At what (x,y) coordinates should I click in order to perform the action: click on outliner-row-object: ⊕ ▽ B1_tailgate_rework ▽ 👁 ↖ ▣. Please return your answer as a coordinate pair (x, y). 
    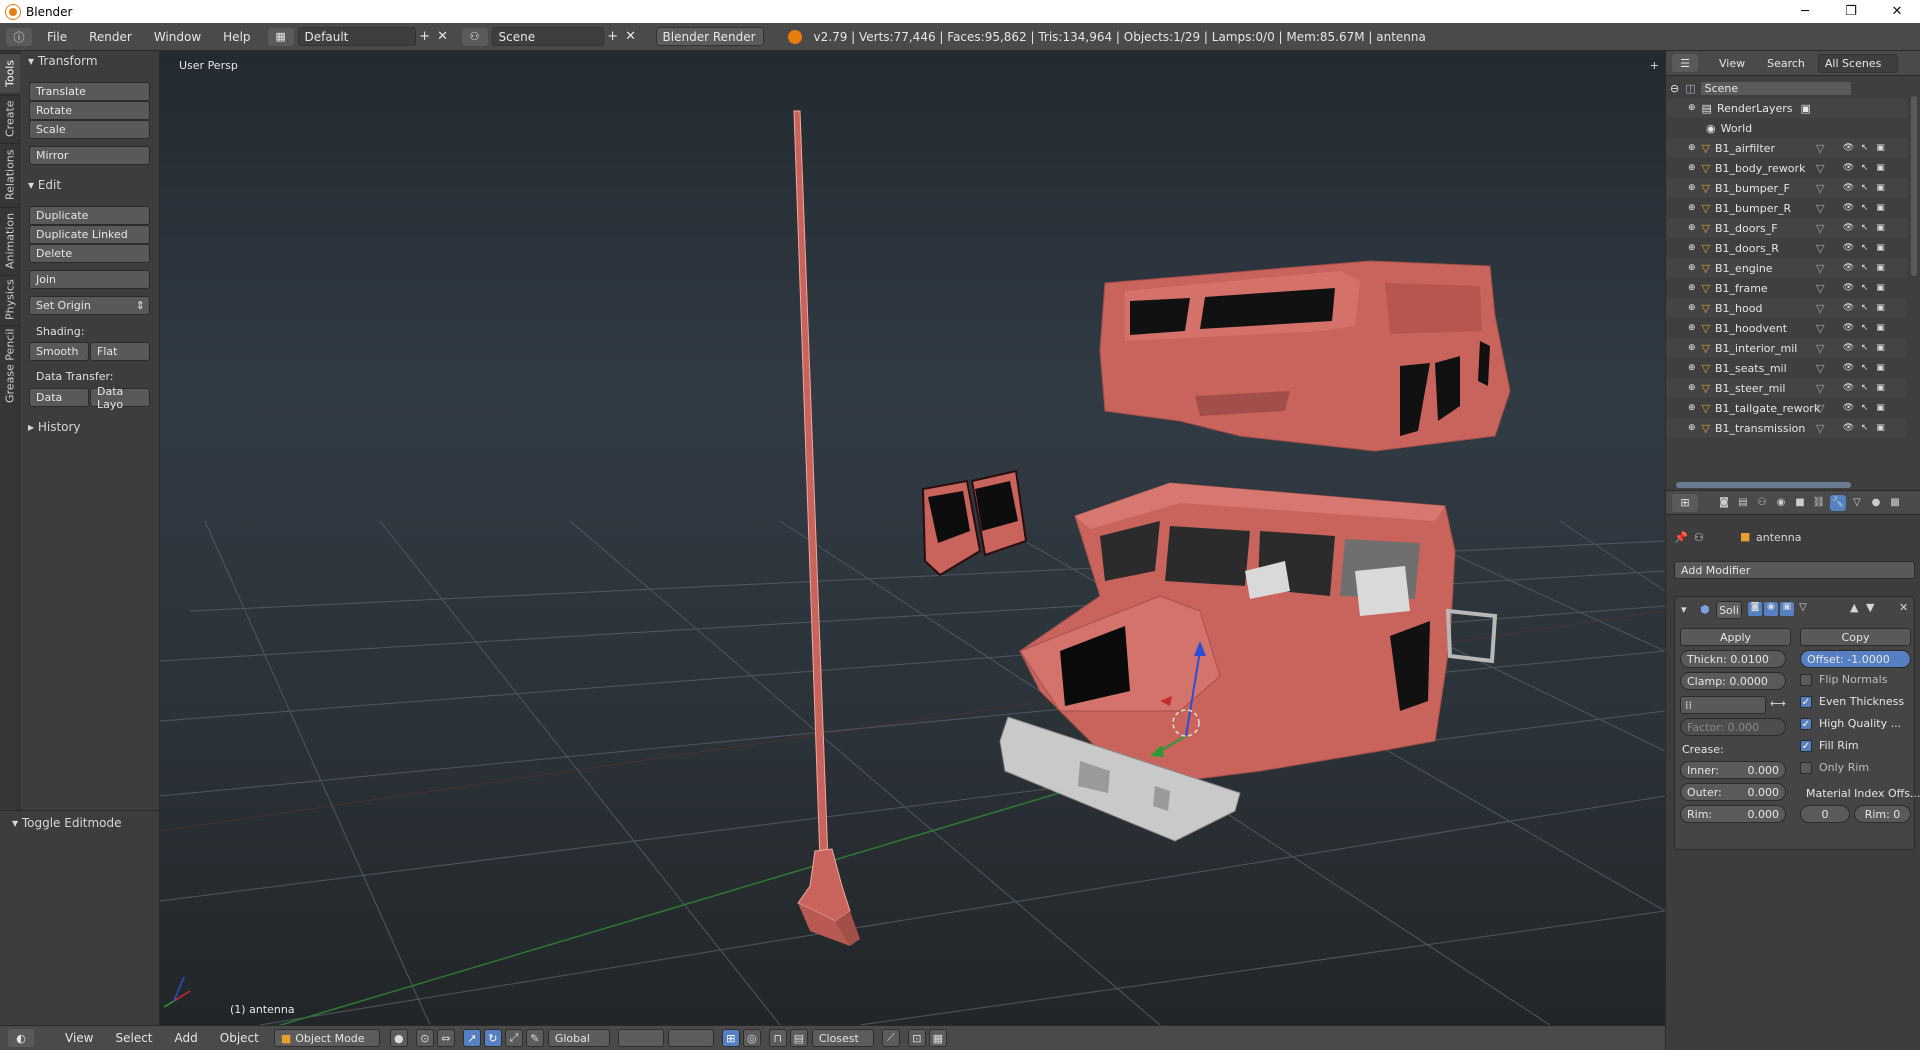
    Looking at the image, I should click on (1786, 408).